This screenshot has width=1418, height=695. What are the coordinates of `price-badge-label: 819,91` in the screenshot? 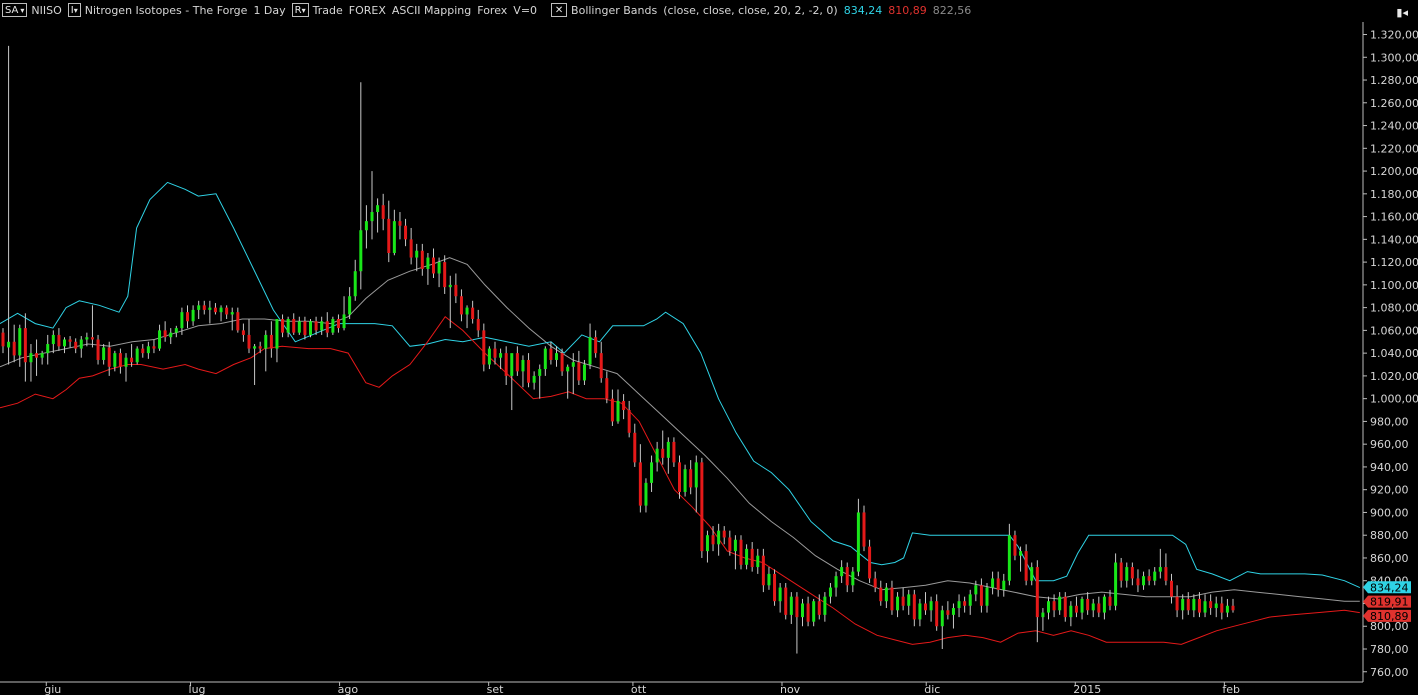 It's located at (1389, 602).